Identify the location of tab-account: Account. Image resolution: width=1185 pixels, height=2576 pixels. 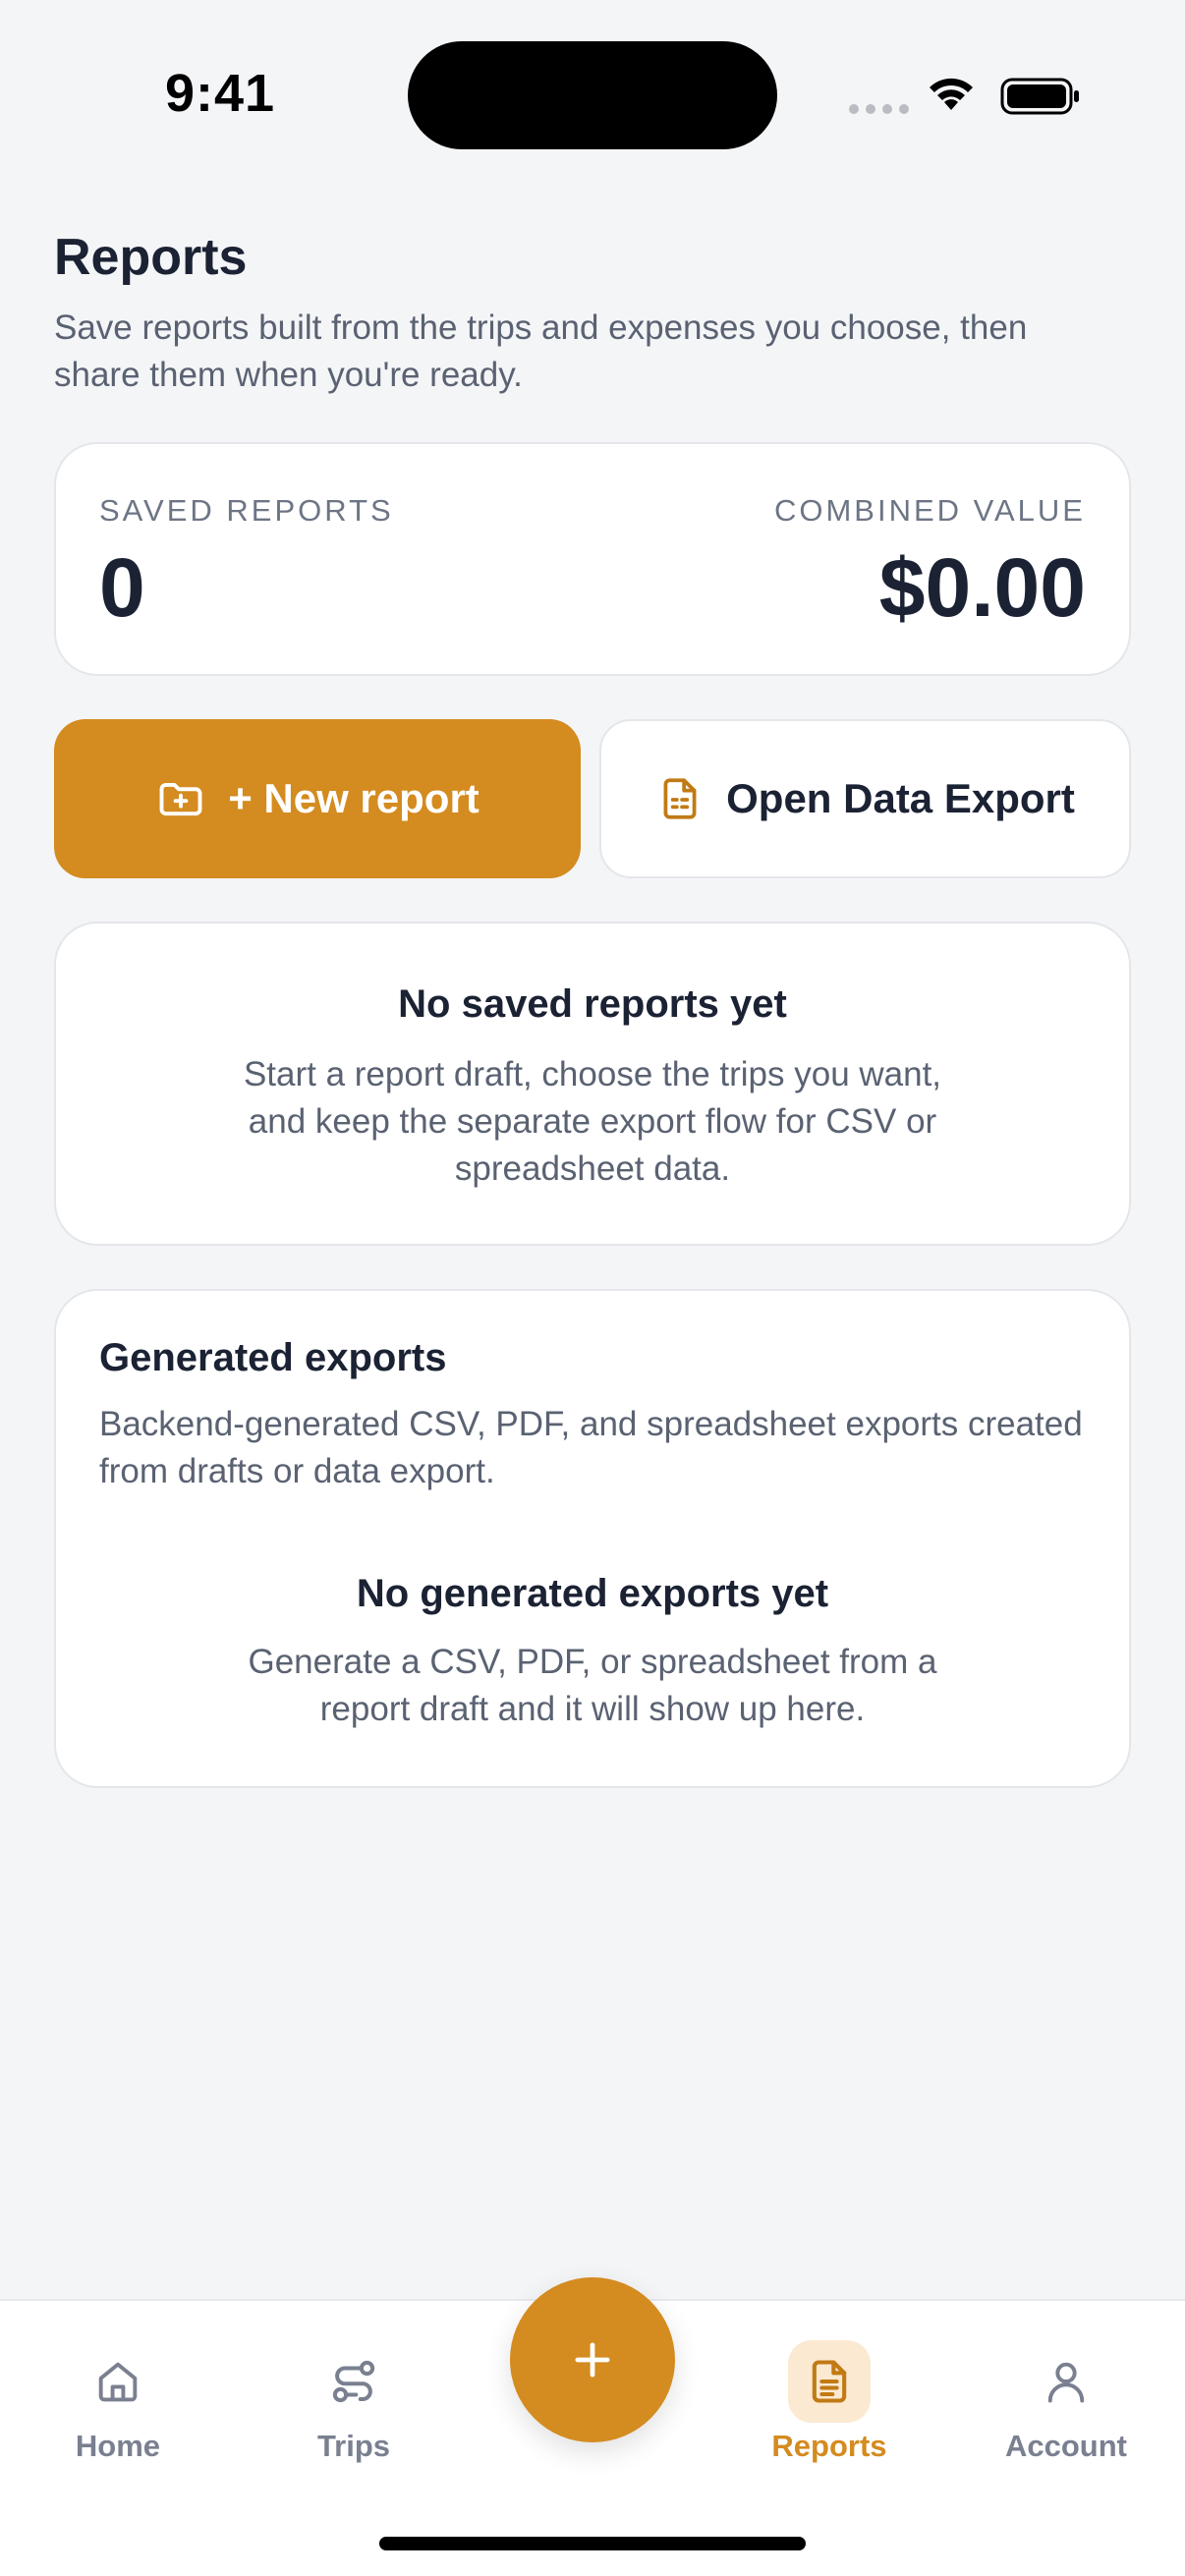
(1066, 2402).